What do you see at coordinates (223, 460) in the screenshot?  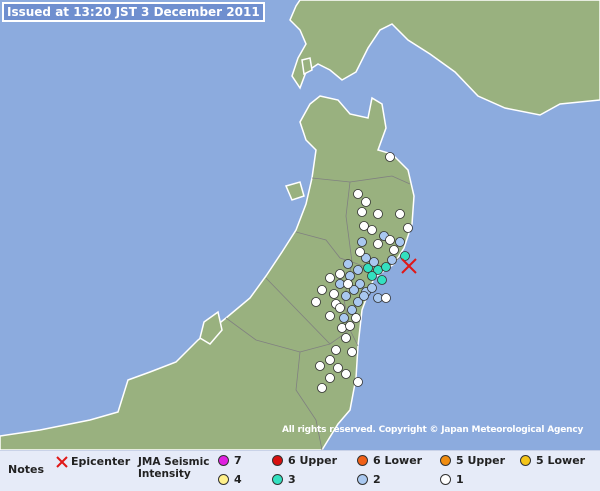 I see `intensity-7-dot` at bounding box center [223, 460].